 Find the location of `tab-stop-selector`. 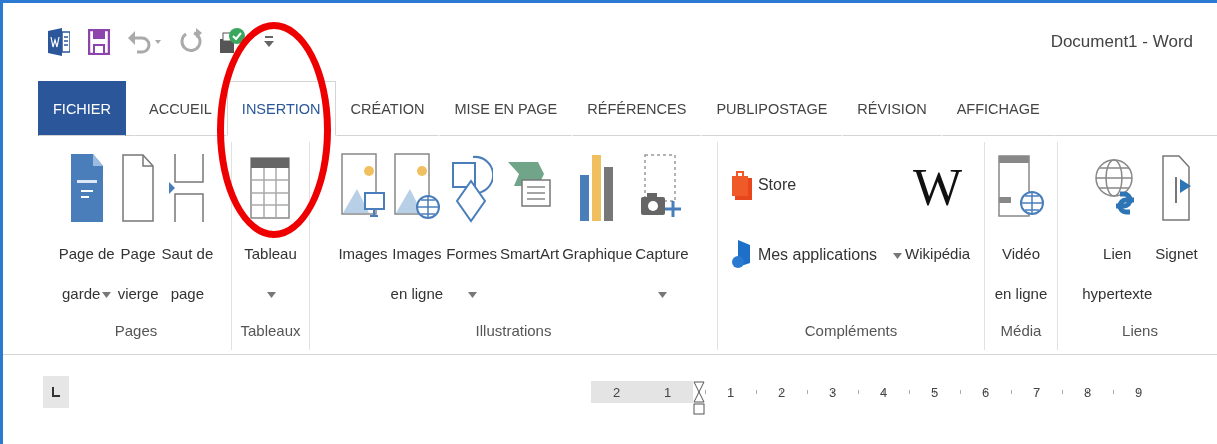

tab-stop-selector is located at coordinates (56, 392).